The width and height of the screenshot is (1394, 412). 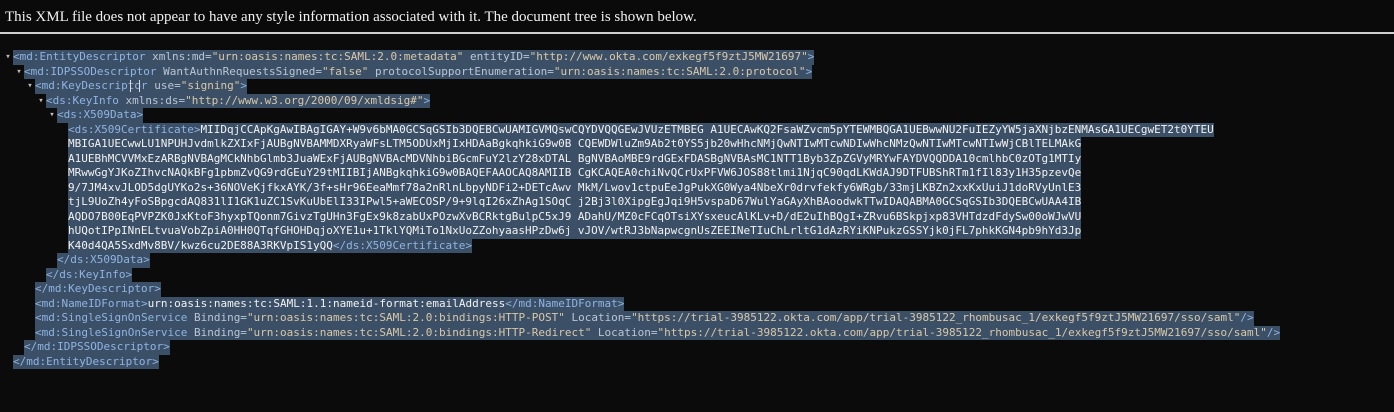 What do you see at coordinates (641, 86) in the screenshot?
I see `xml-line: ▾ <md:KeyDescriptor use="signing">` at bounding box center [641, 86].